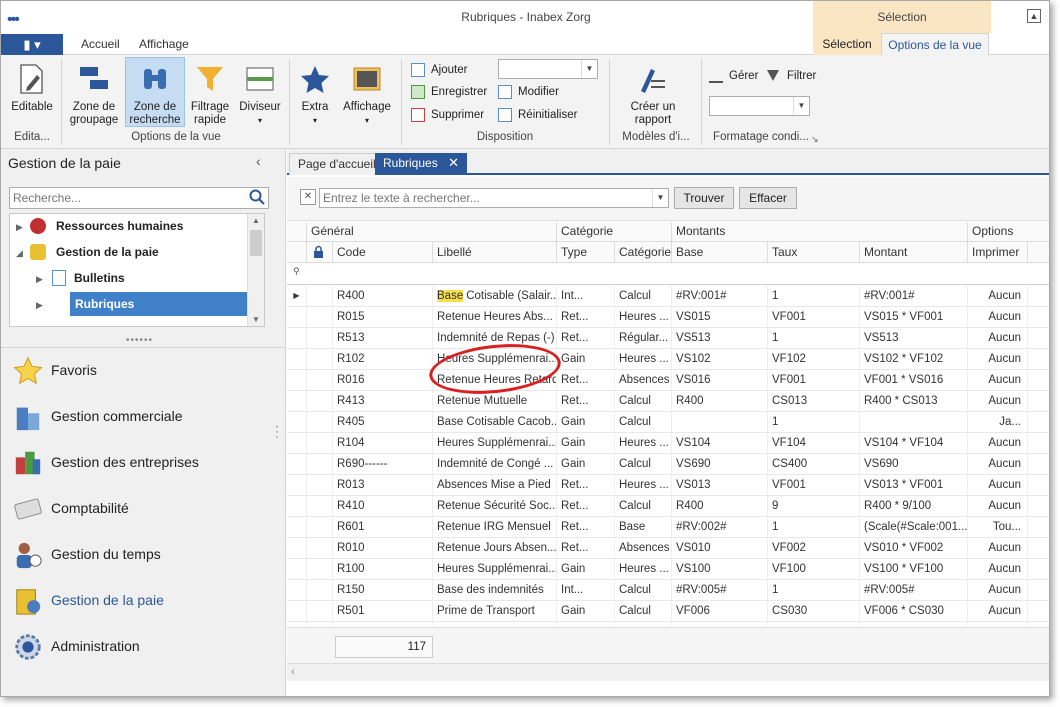 Image resolution: width=1060 pixels, height=707 pixels. Describe the element at coordinates (814, 548) in the screenshot. I see `table-cell: VF002` at that location.